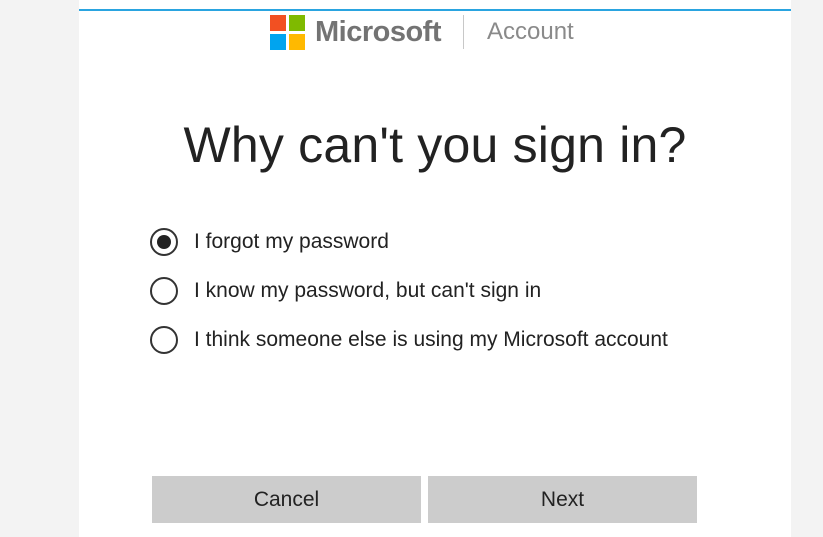 This screenshot has width=823, height=537. Describe the element at coordinates (435, 145) in the screenshot. I see `page-title: Why can't you sign in?` at that location.